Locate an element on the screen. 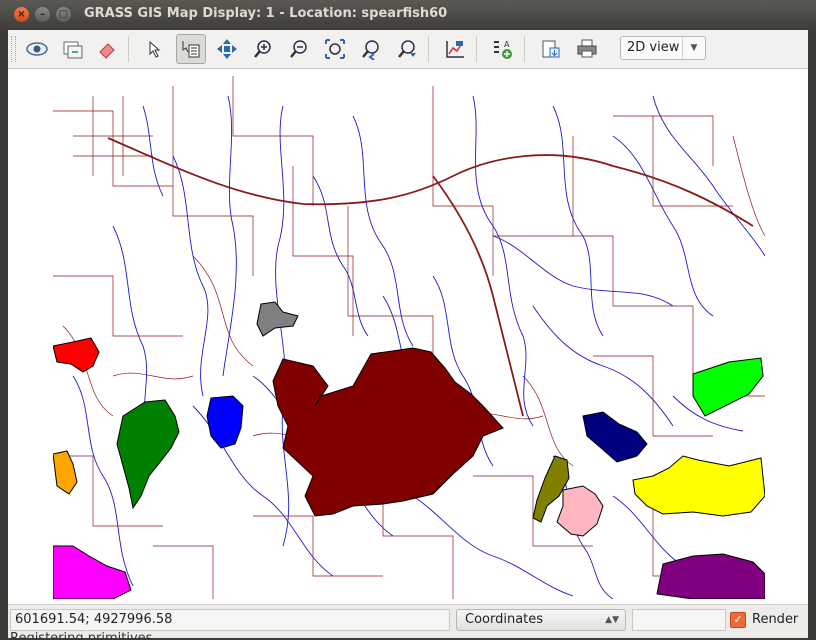 The width and height of the screenshot is (816, 640). map-toolbar: A 2D view ▼ is located at coordinates (408, 49).